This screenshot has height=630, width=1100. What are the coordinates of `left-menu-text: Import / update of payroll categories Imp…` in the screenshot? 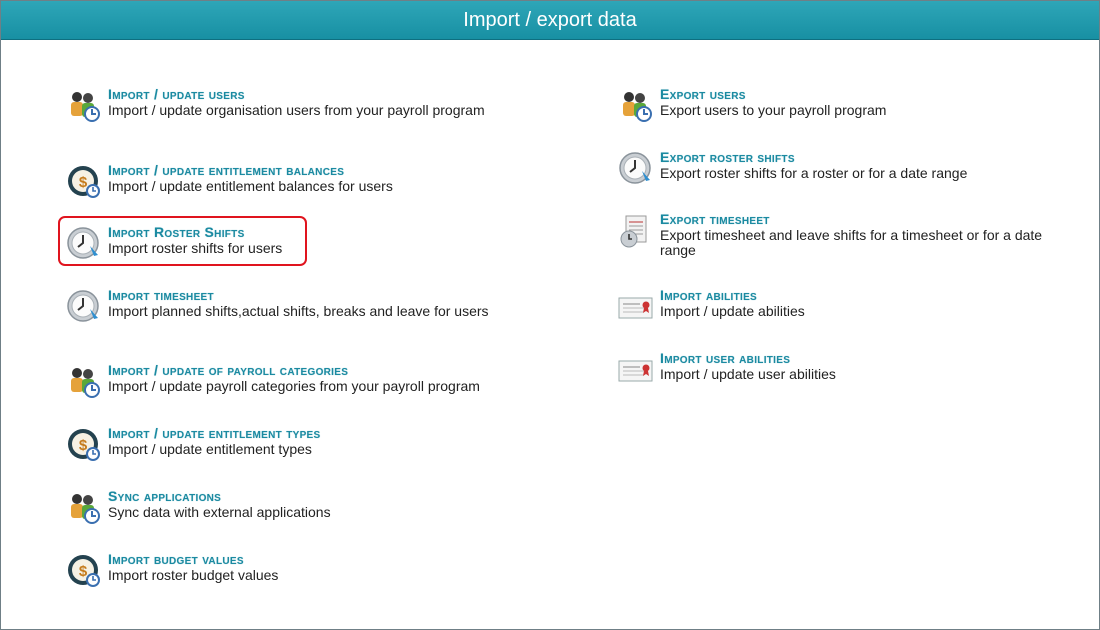 It's located at (303, 378).